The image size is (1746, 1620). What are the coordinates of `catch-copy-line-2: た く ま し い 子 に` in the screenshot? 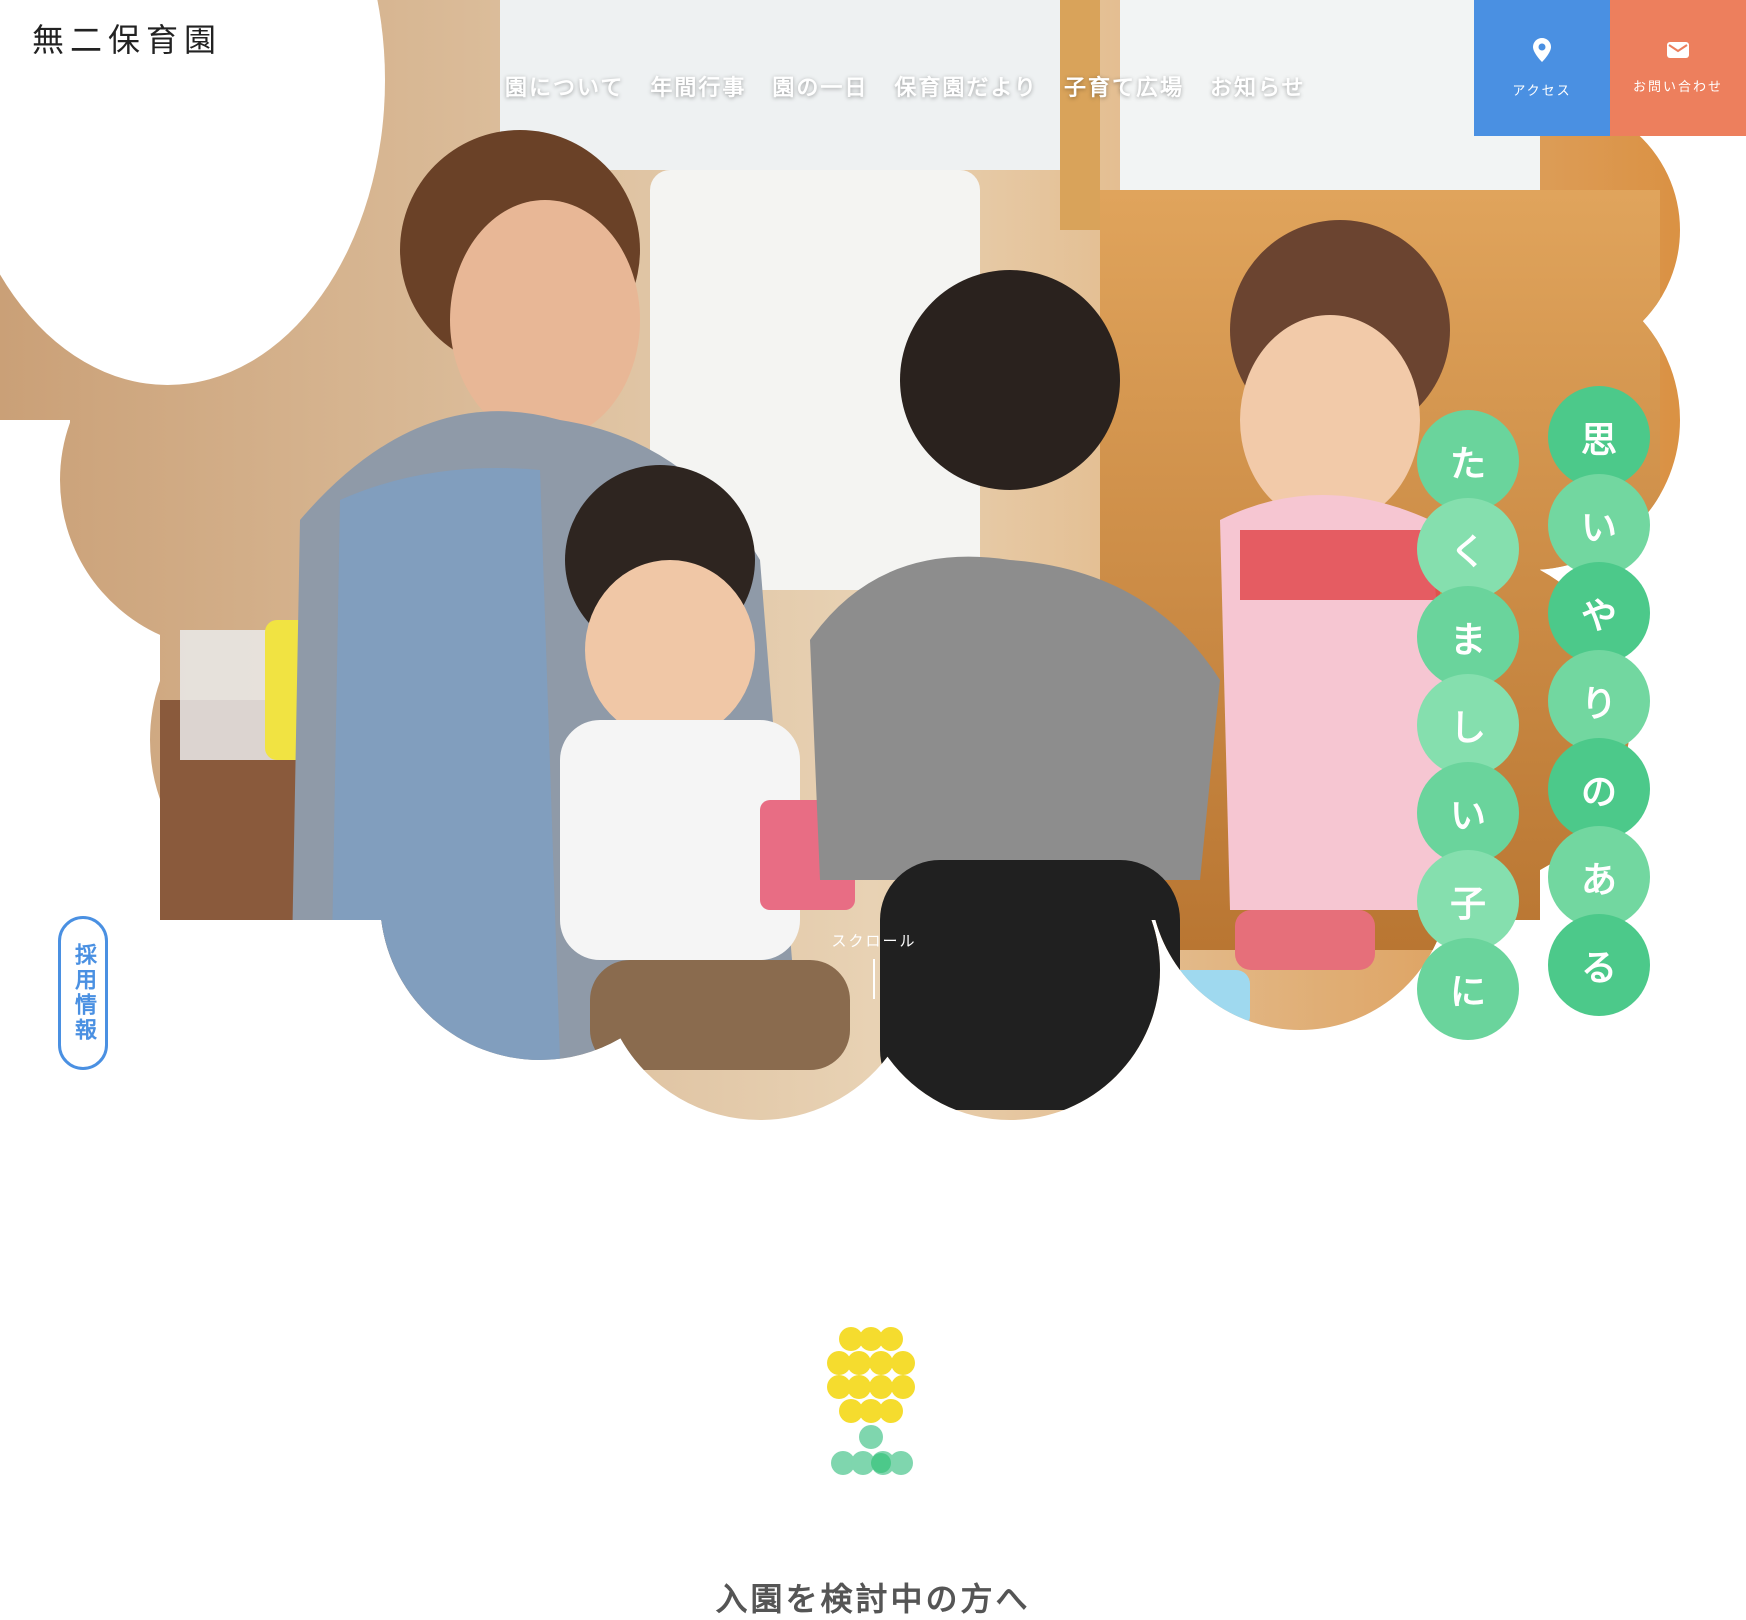 It's located at (1468, 725).